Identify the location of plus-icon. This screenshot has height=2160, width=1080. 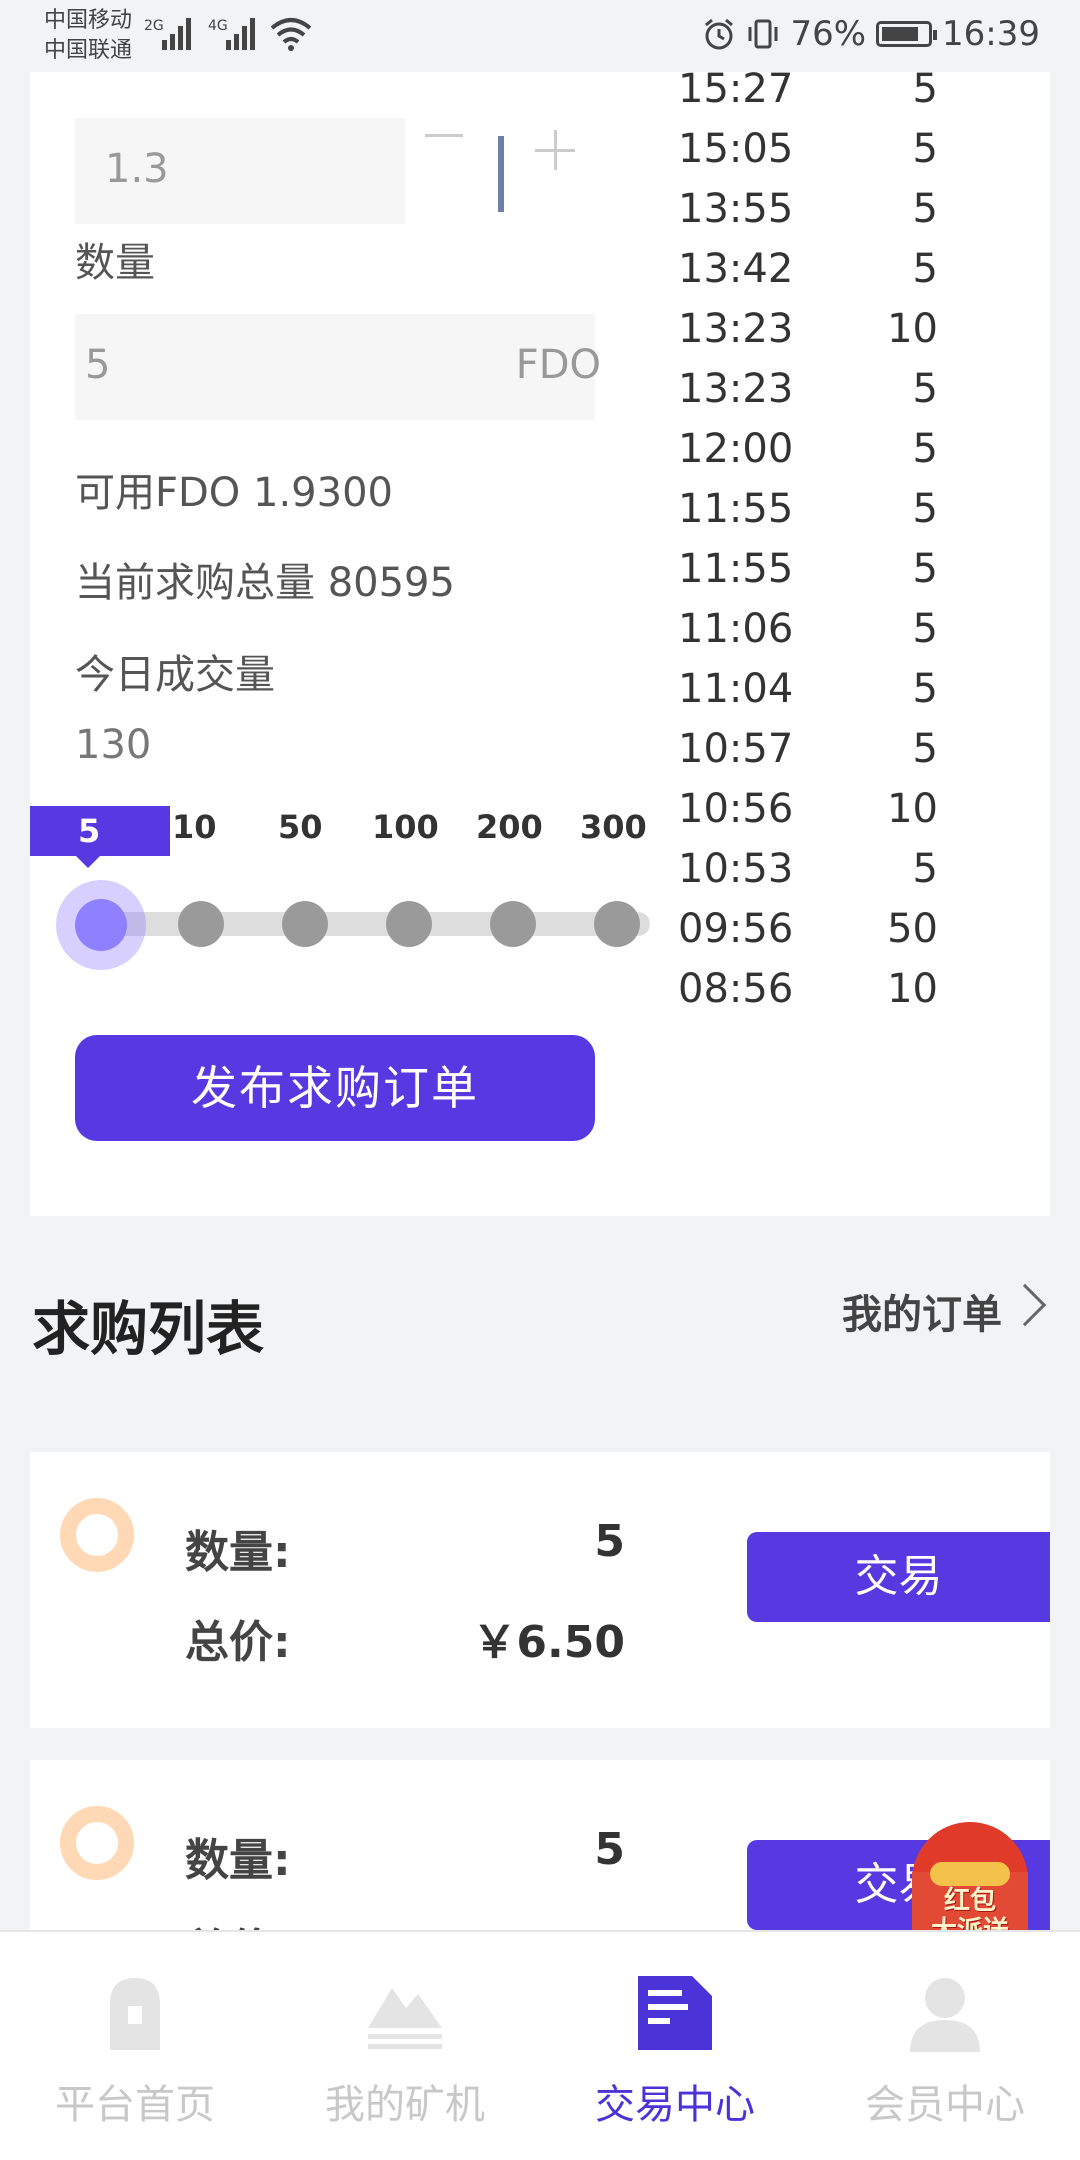
(555, 150).